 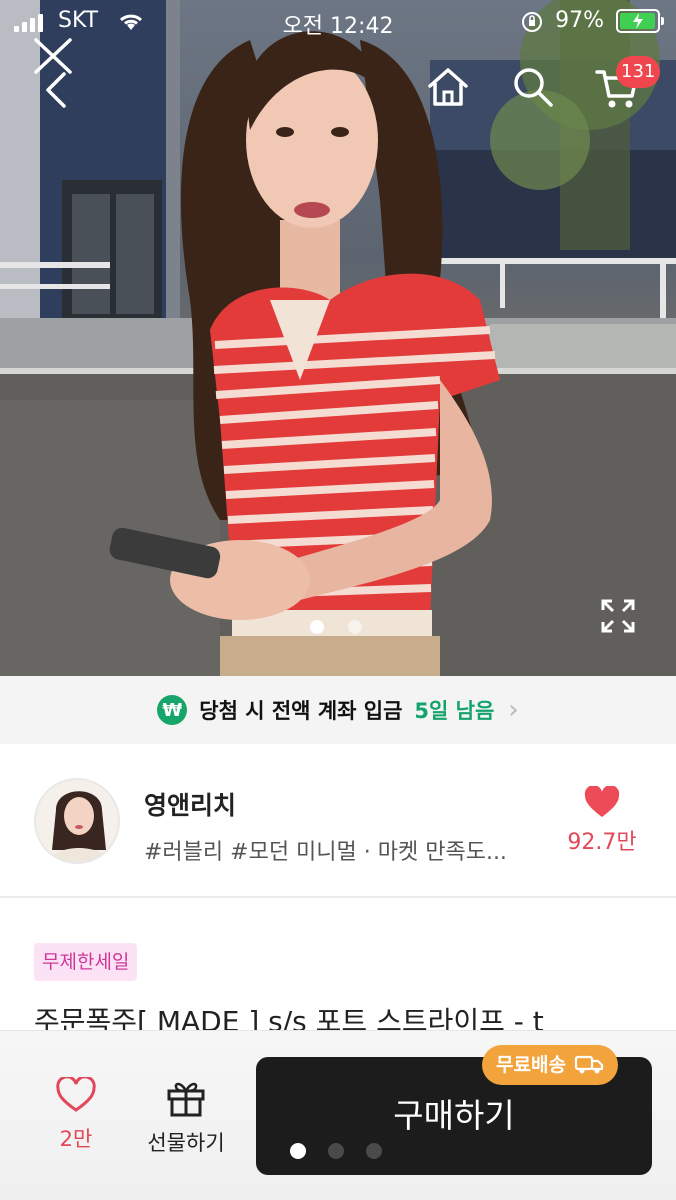 What do you see at coordinates (301, 711) in the screenshot?
I see `banner-text: 당첨 시 전액 계좌 입금` at bounding box center [301, 711].